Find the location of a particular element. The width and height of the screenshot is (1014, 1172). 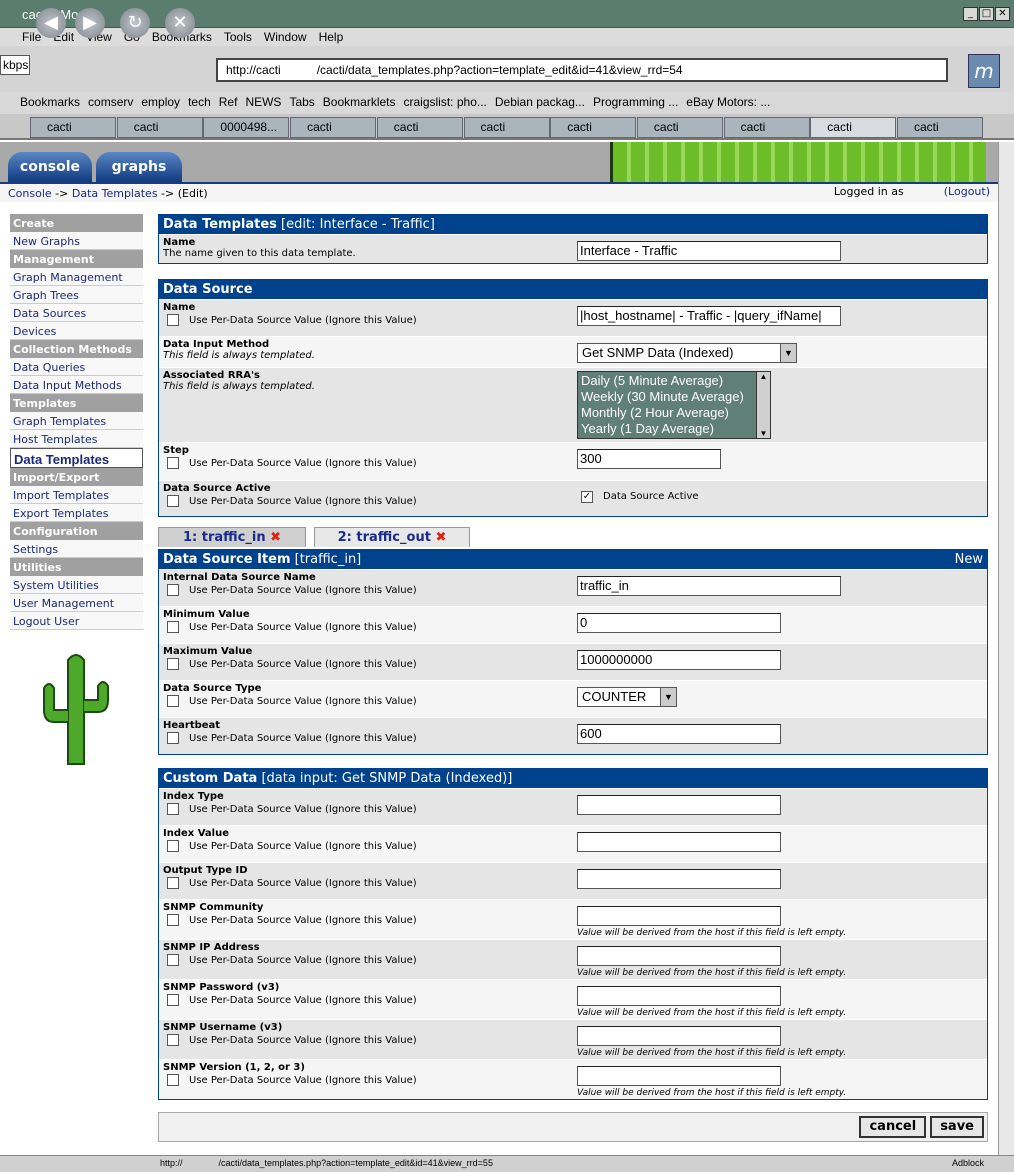

sidebar-item-new-graphs: New Graphs is located at coordinates (76, 241).